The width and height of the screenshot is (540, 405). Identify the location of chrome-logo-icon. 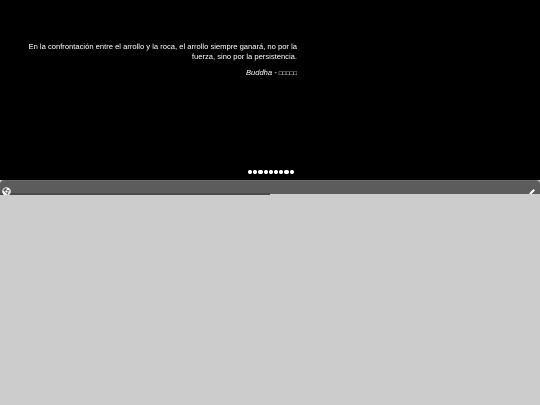
(6, 189).